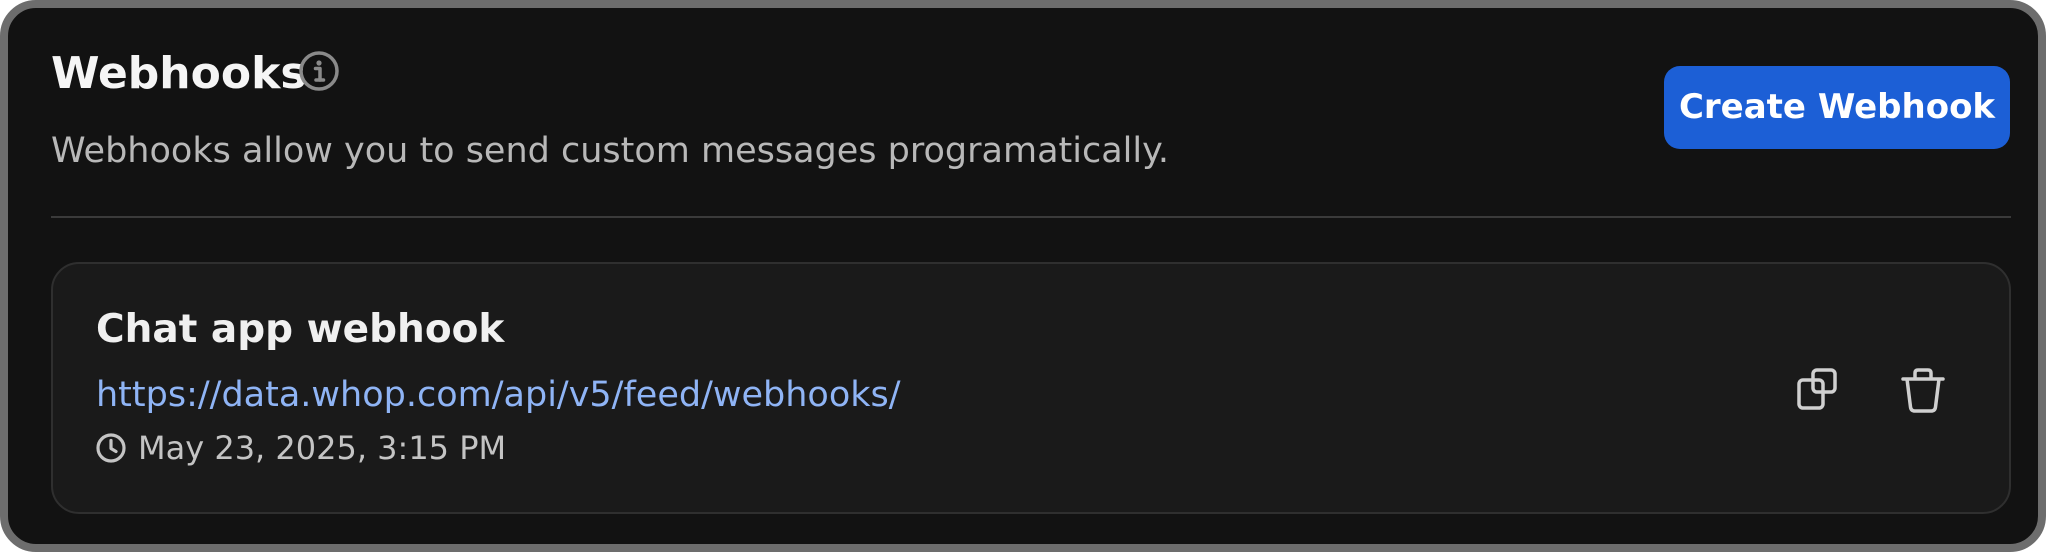  Describe the element at coordinates (300, 329) in the screenshot. I see `webhook-name: Chat app webhook` at that location.